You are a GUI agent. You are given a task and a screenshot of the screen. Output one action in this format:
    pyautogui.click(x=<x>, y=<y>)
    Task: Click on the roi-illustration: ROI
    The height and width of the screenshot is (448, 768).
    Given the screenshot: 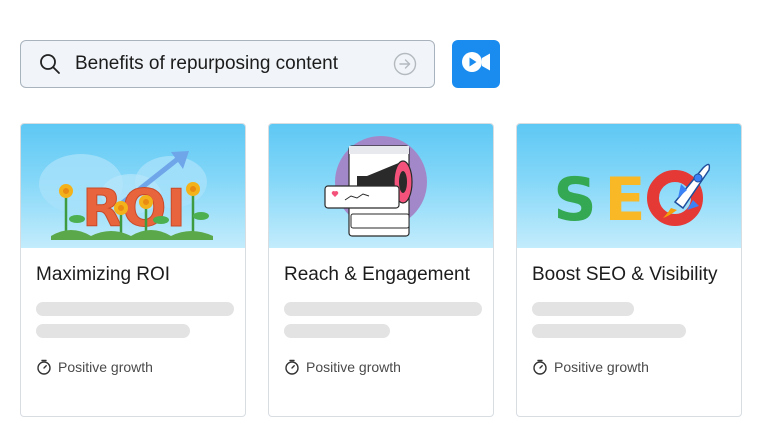 What is the action you would take?
    pyautogui.click(x=133, y=186)
    